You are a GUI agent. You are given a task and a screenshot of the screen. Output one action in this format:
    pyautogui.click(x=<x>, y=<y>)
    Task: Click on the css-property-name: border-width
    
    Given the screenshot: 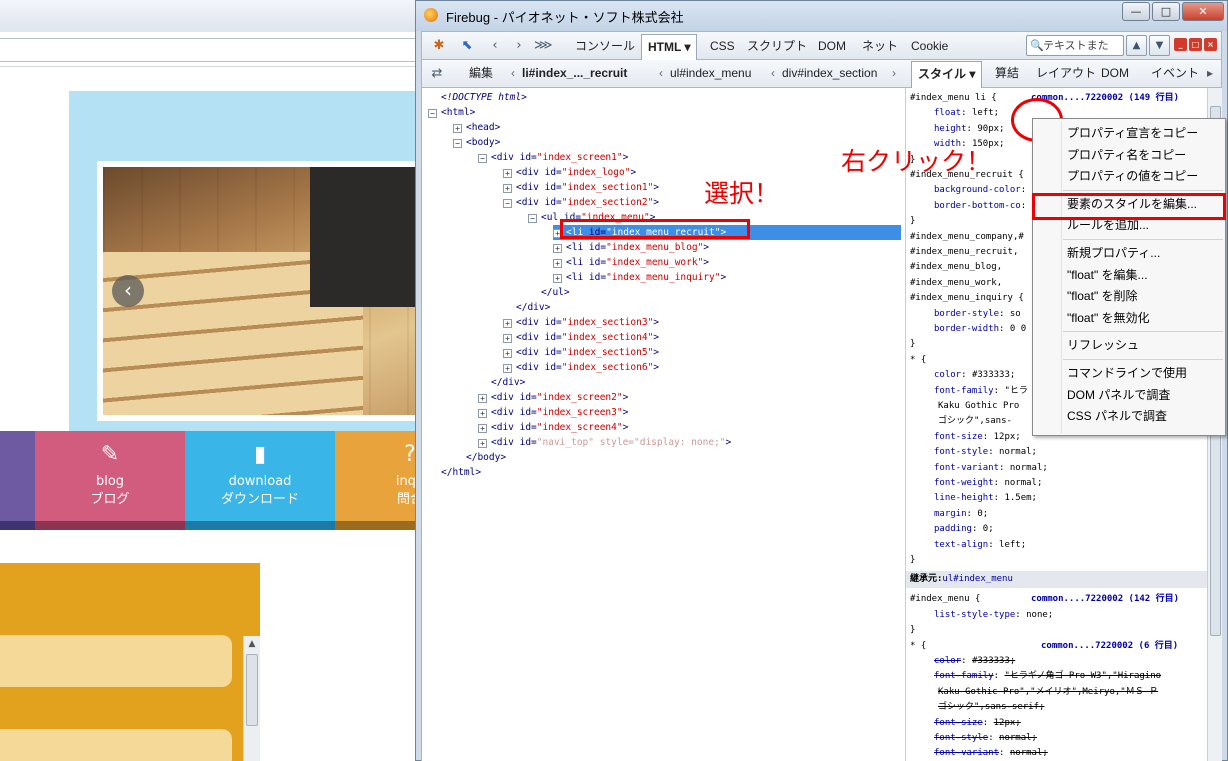 What is the action you would take?
    pyautogui.click(x=966, y=329)
    